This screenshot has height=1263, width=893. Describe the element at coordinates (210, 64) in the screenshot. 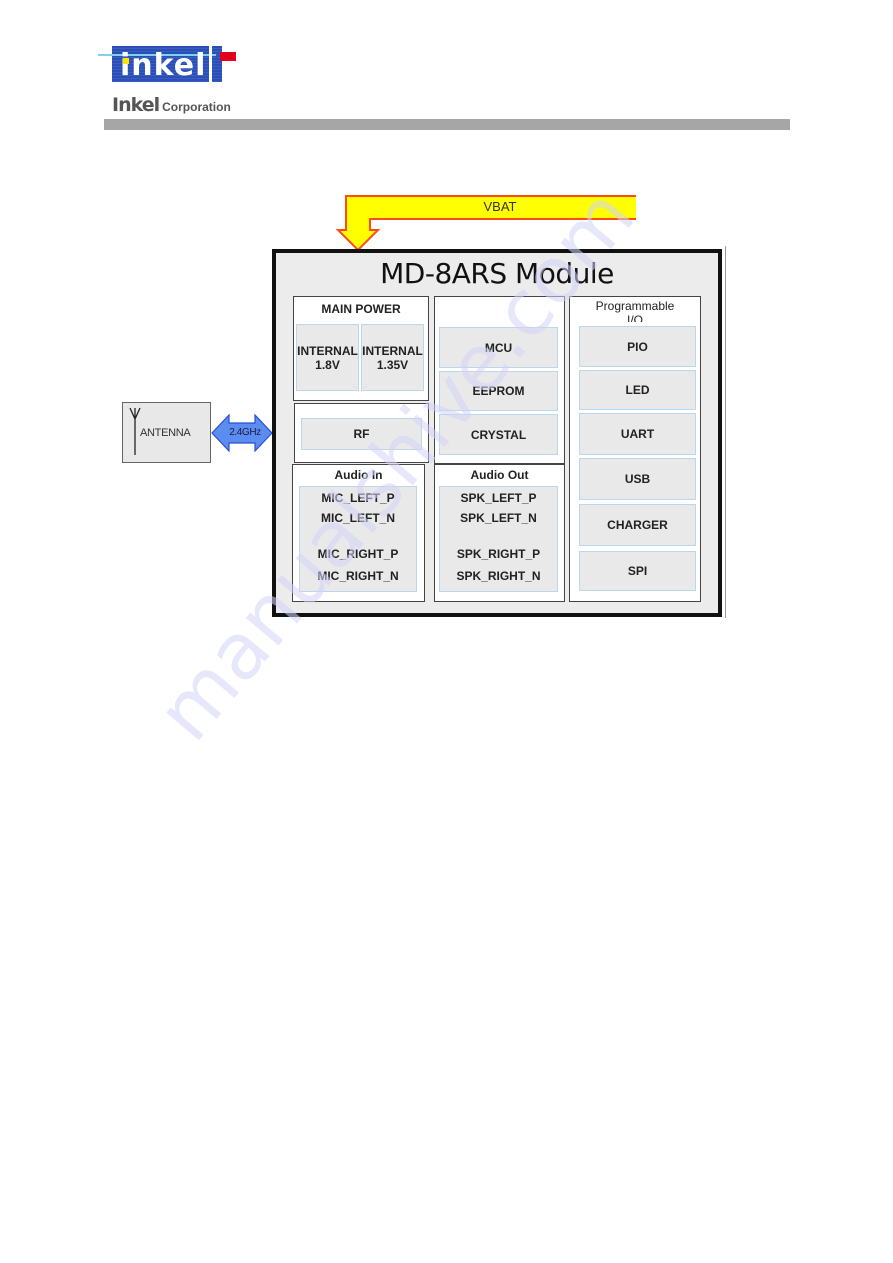

I see `logo-bar` at that location.